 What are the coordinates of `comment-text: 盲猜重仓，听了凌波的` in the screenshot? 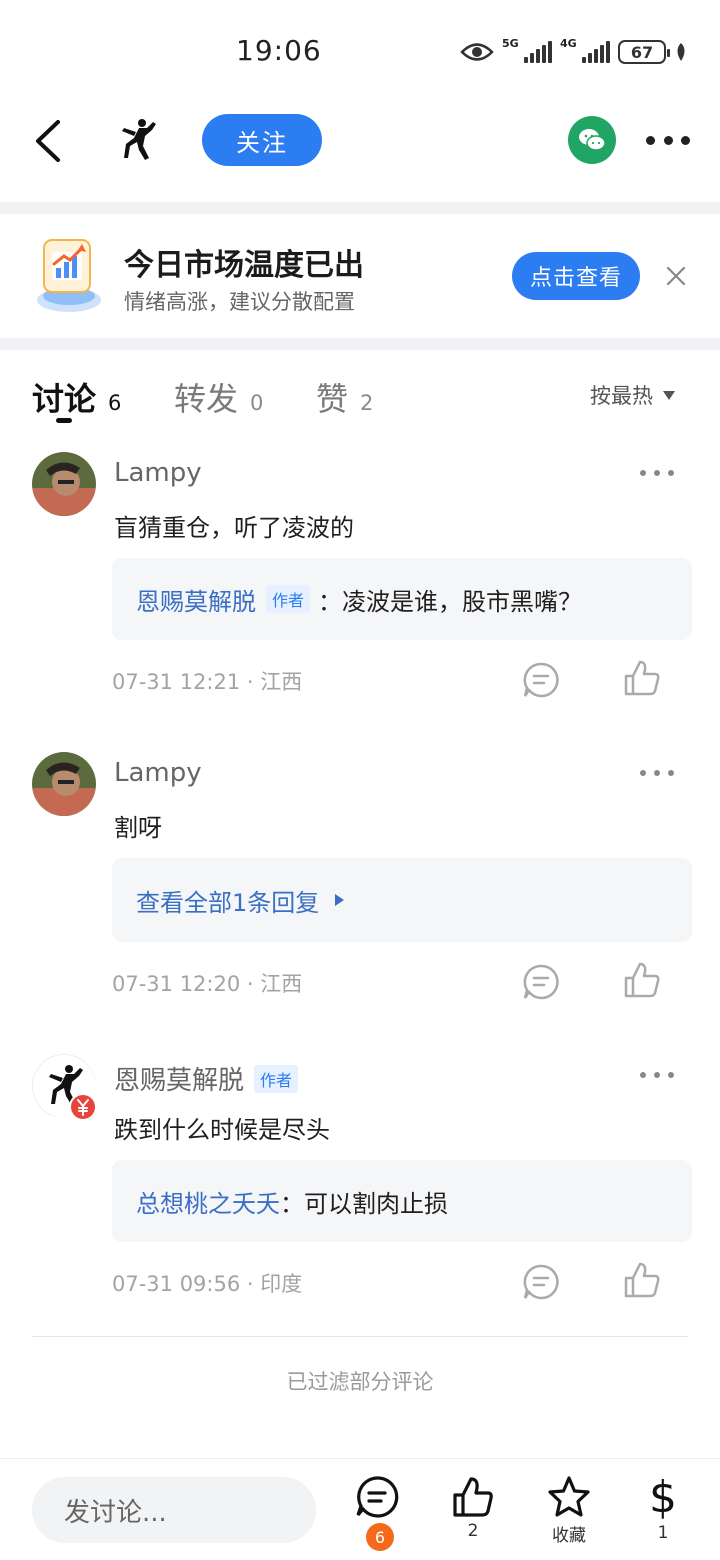 It's located at (234, 528).